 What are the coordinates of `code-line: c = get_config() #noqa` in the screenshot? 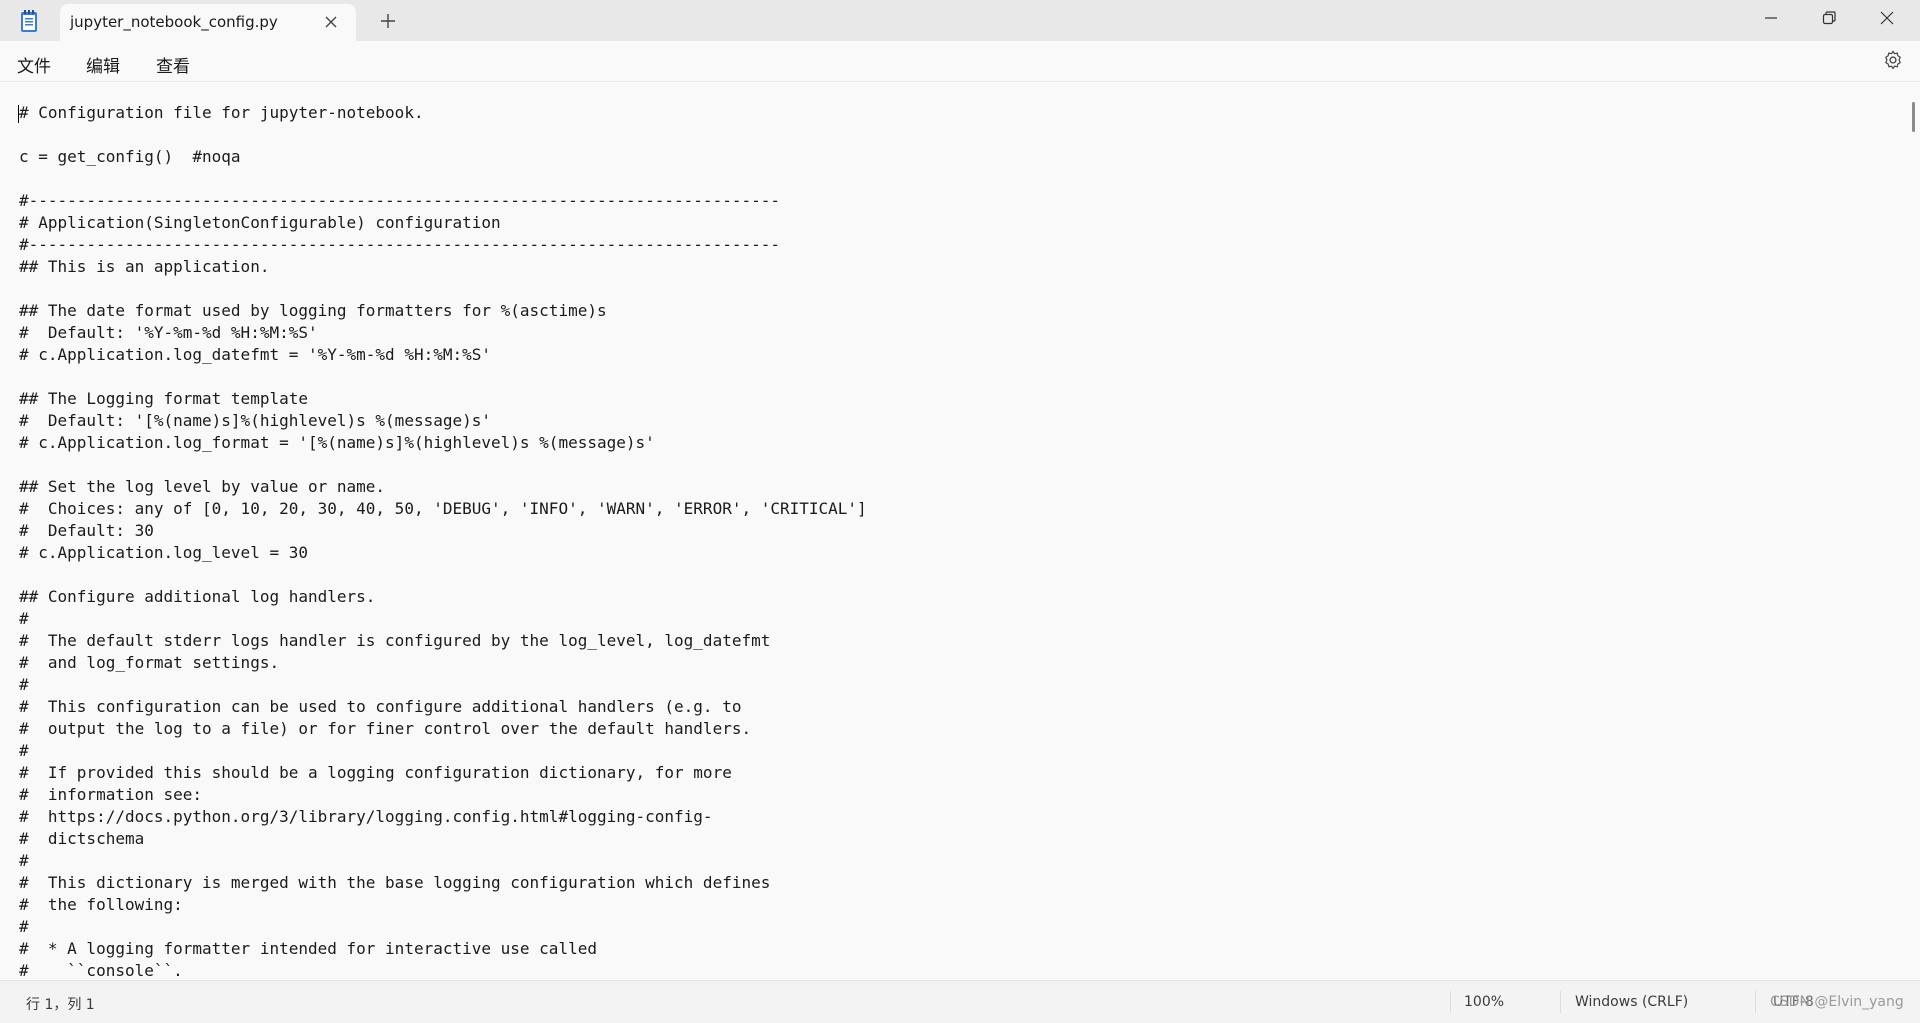 It's located at (130, 156).